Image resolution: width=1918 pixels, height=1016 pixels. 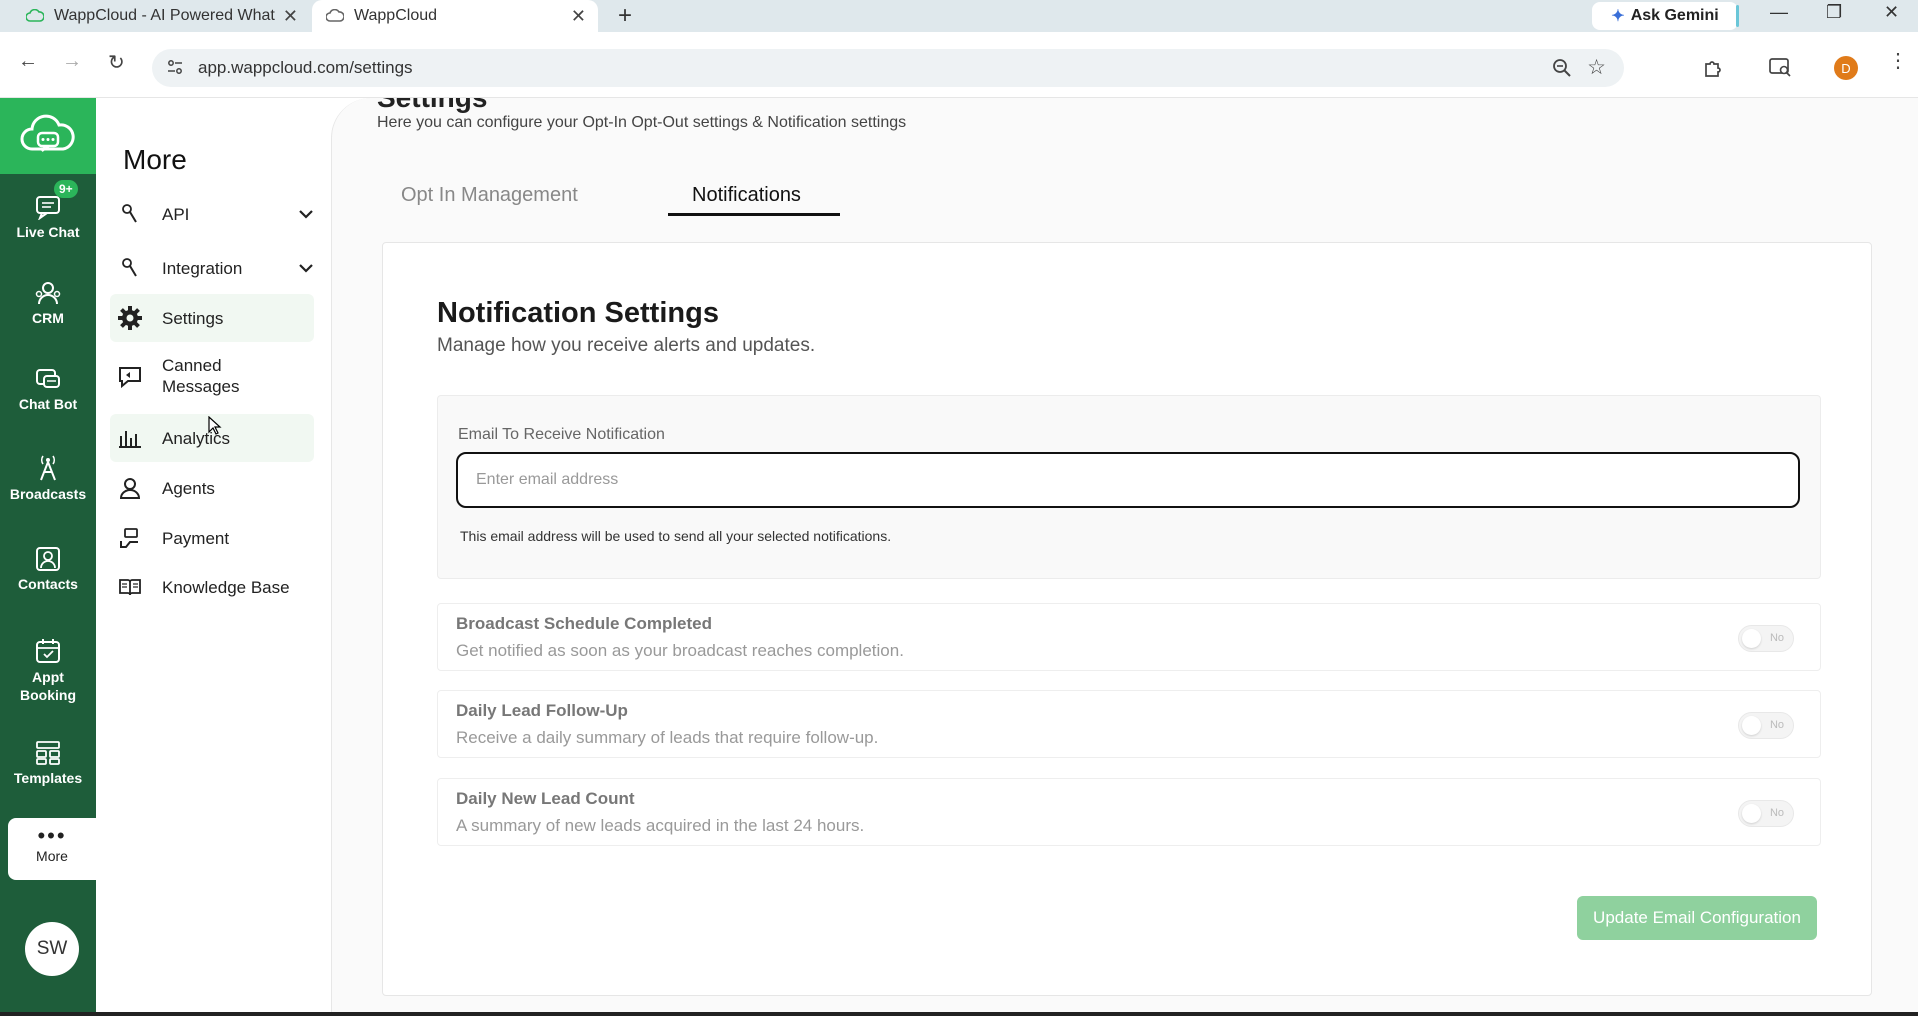 I want to click on menu-item-canned-messages: Canned Messages, so click(x=212, y=376).